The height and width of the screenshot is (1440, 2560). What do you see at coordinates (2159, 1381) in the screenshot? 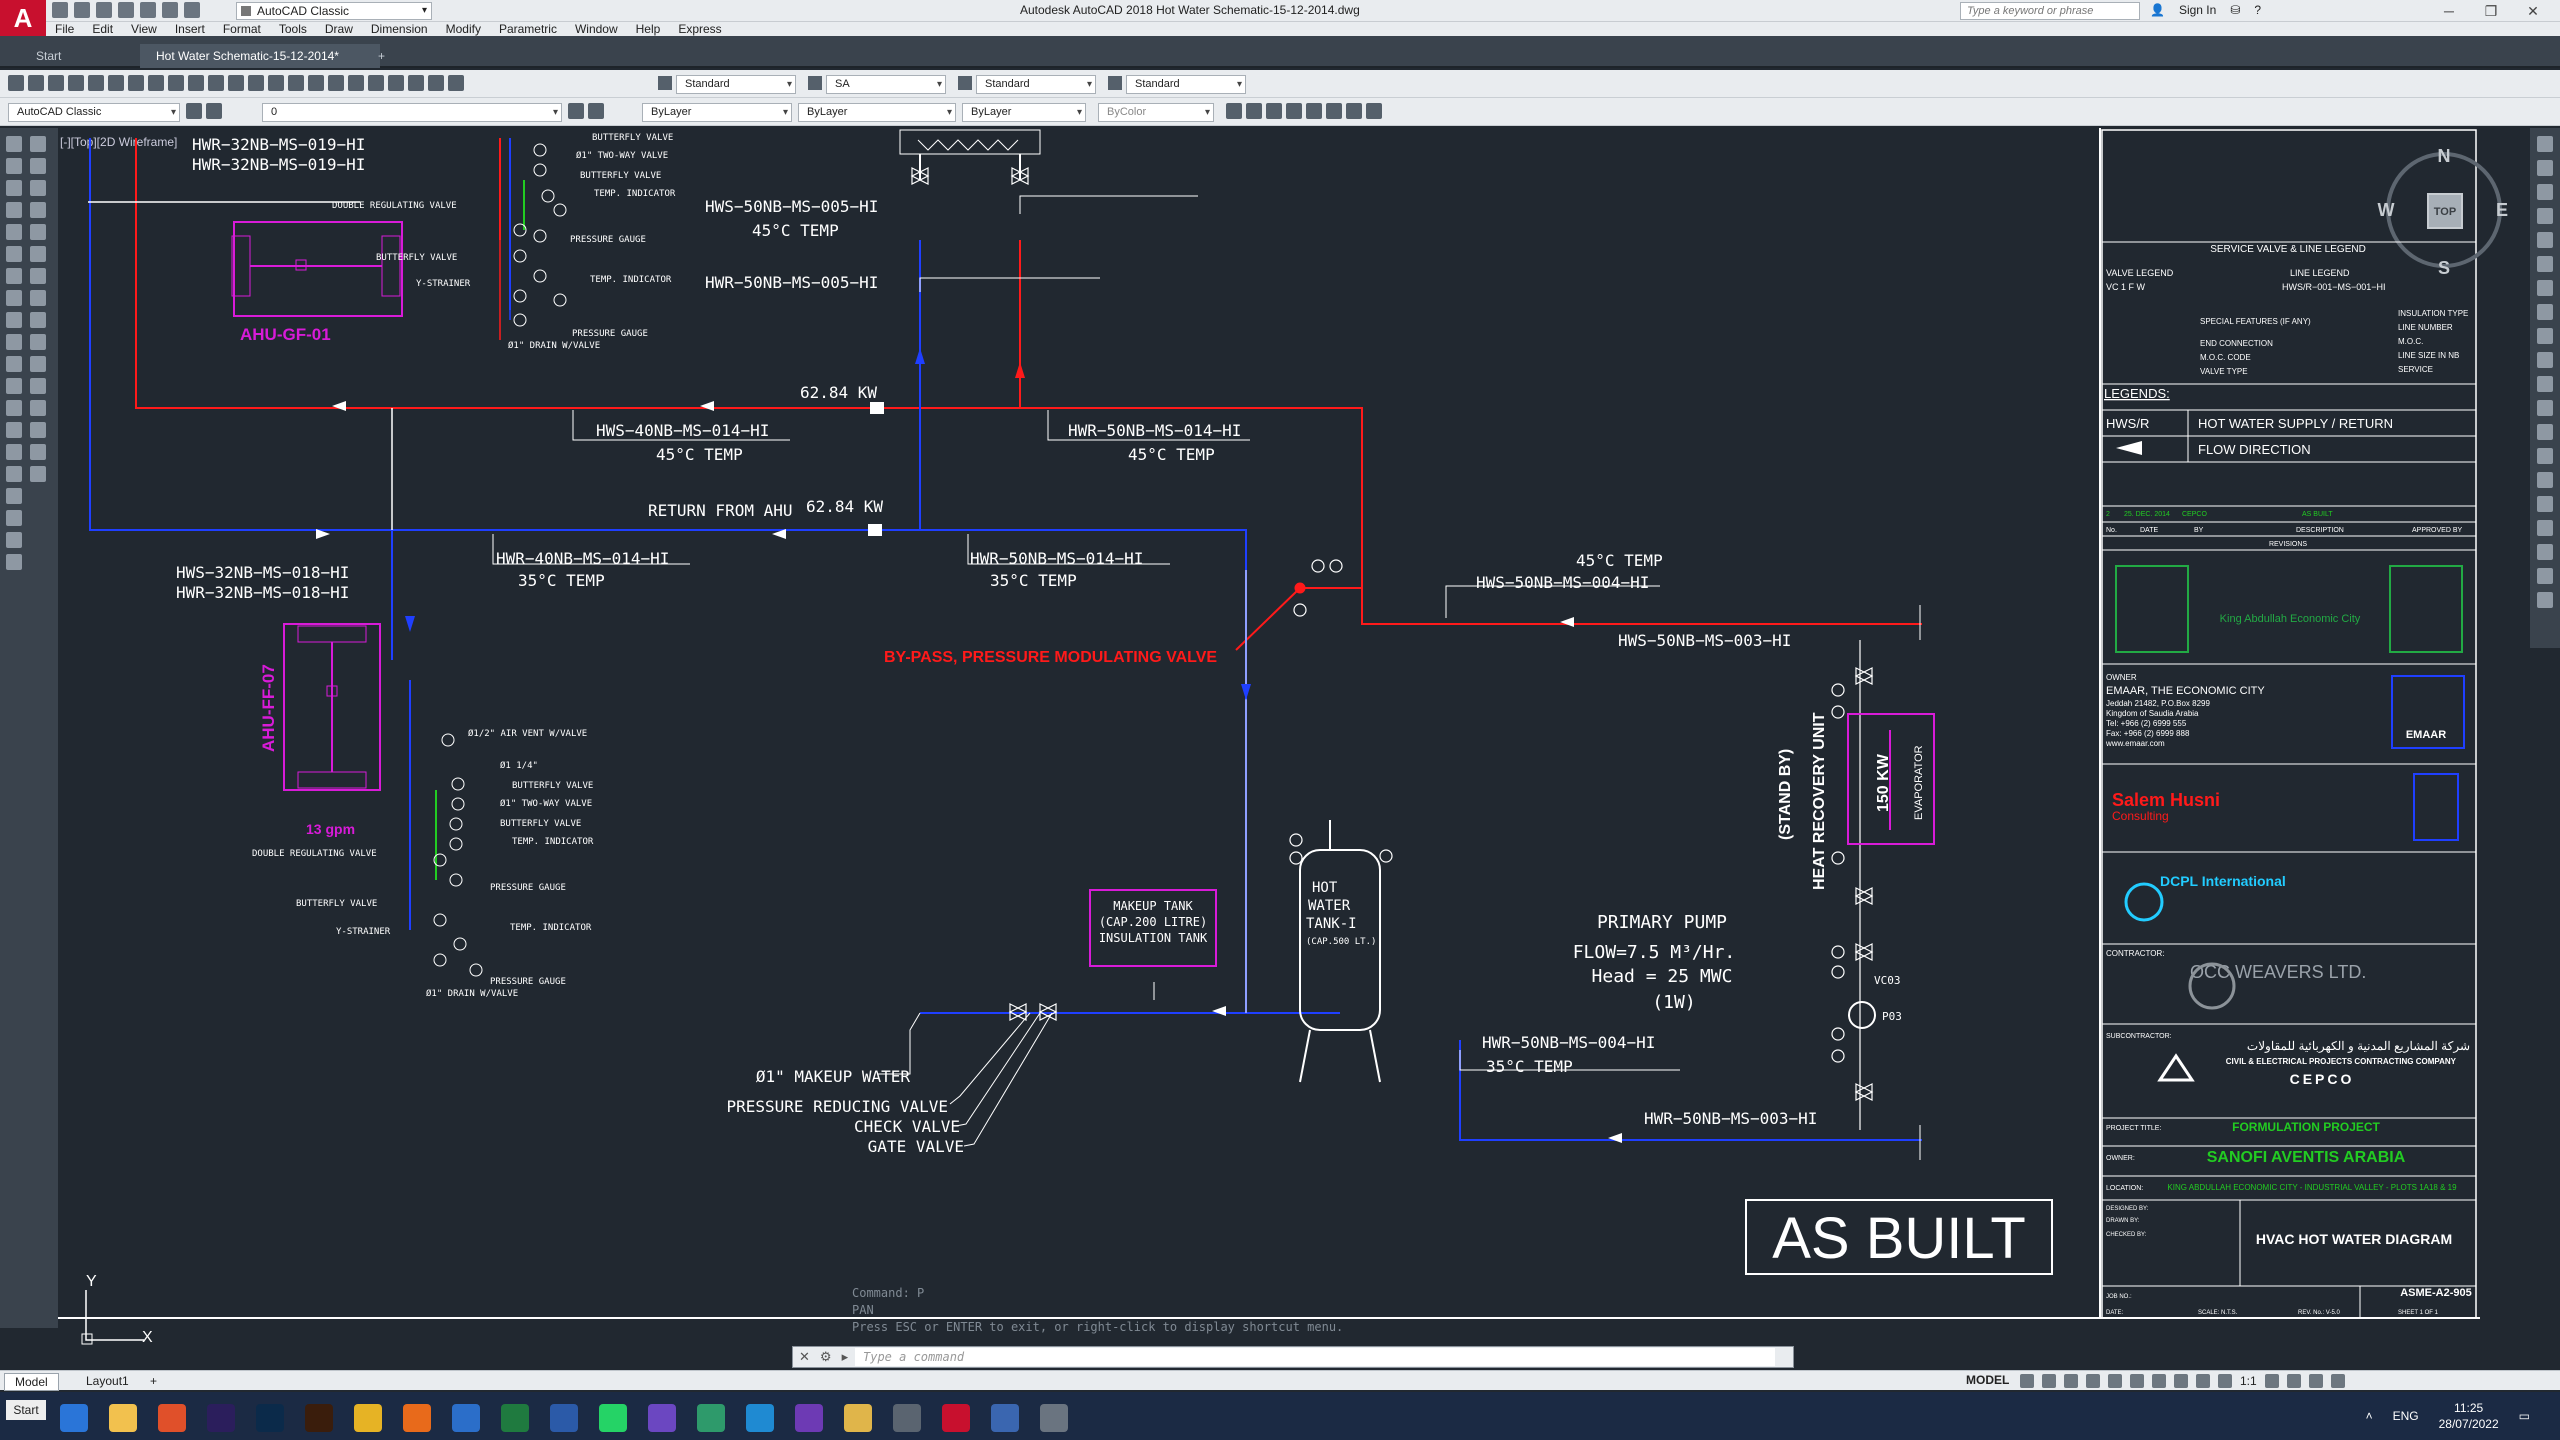
I see `lineweight-icon` at bounding box center [2159, 1381].